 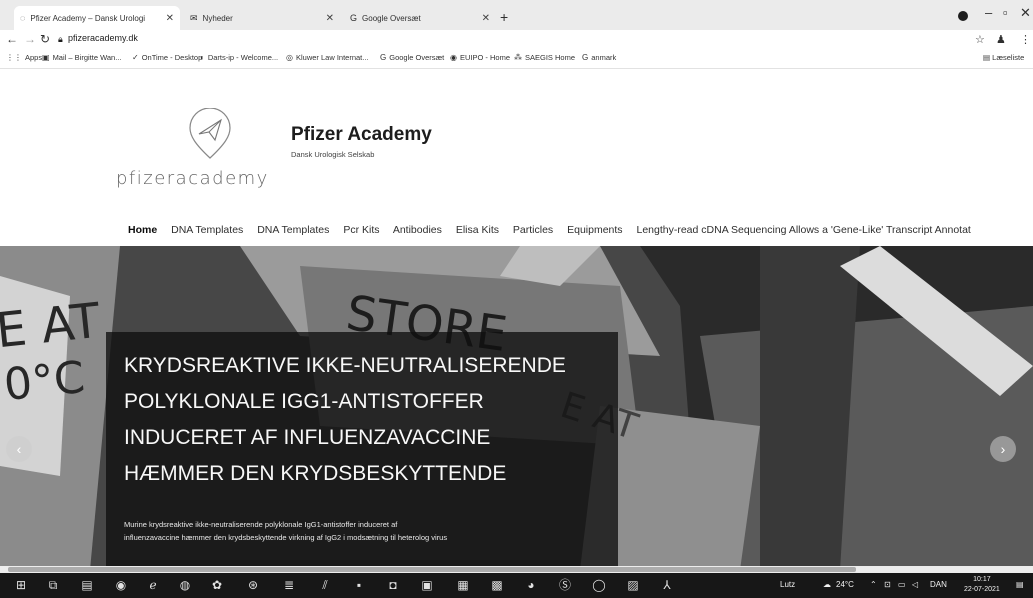 I want to click on minimize-icon: –, so click(x=988, y=12).